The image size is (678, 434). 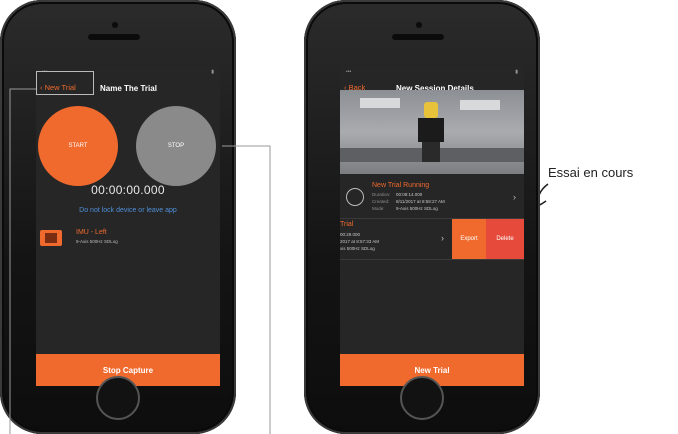 I want to click on prev-trial-line1: 00:29.000, so click(x=350, y=234).